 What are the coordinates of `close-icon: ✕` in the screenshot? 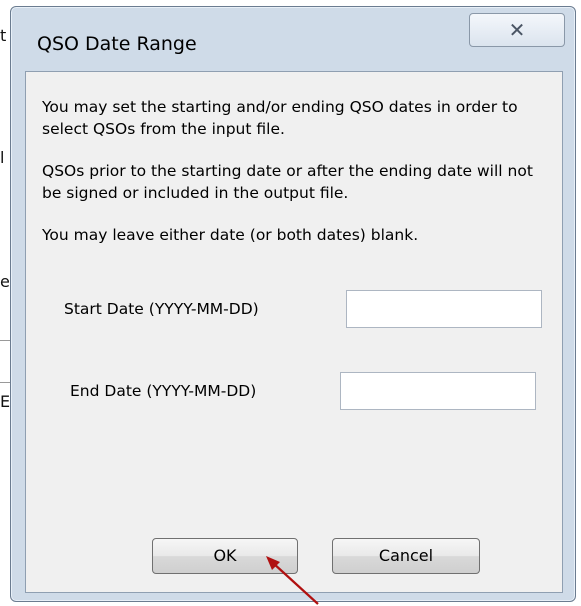 It's located at (517, 30).